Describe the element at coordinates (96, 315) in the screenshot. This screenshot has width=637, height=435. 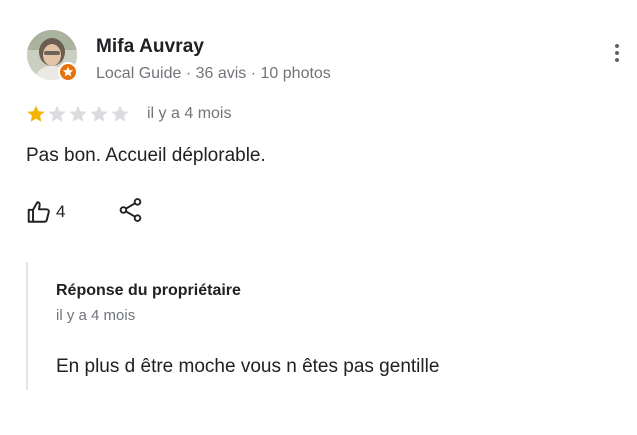
I see `owner-response-time: il y a 4 mois` at that location.